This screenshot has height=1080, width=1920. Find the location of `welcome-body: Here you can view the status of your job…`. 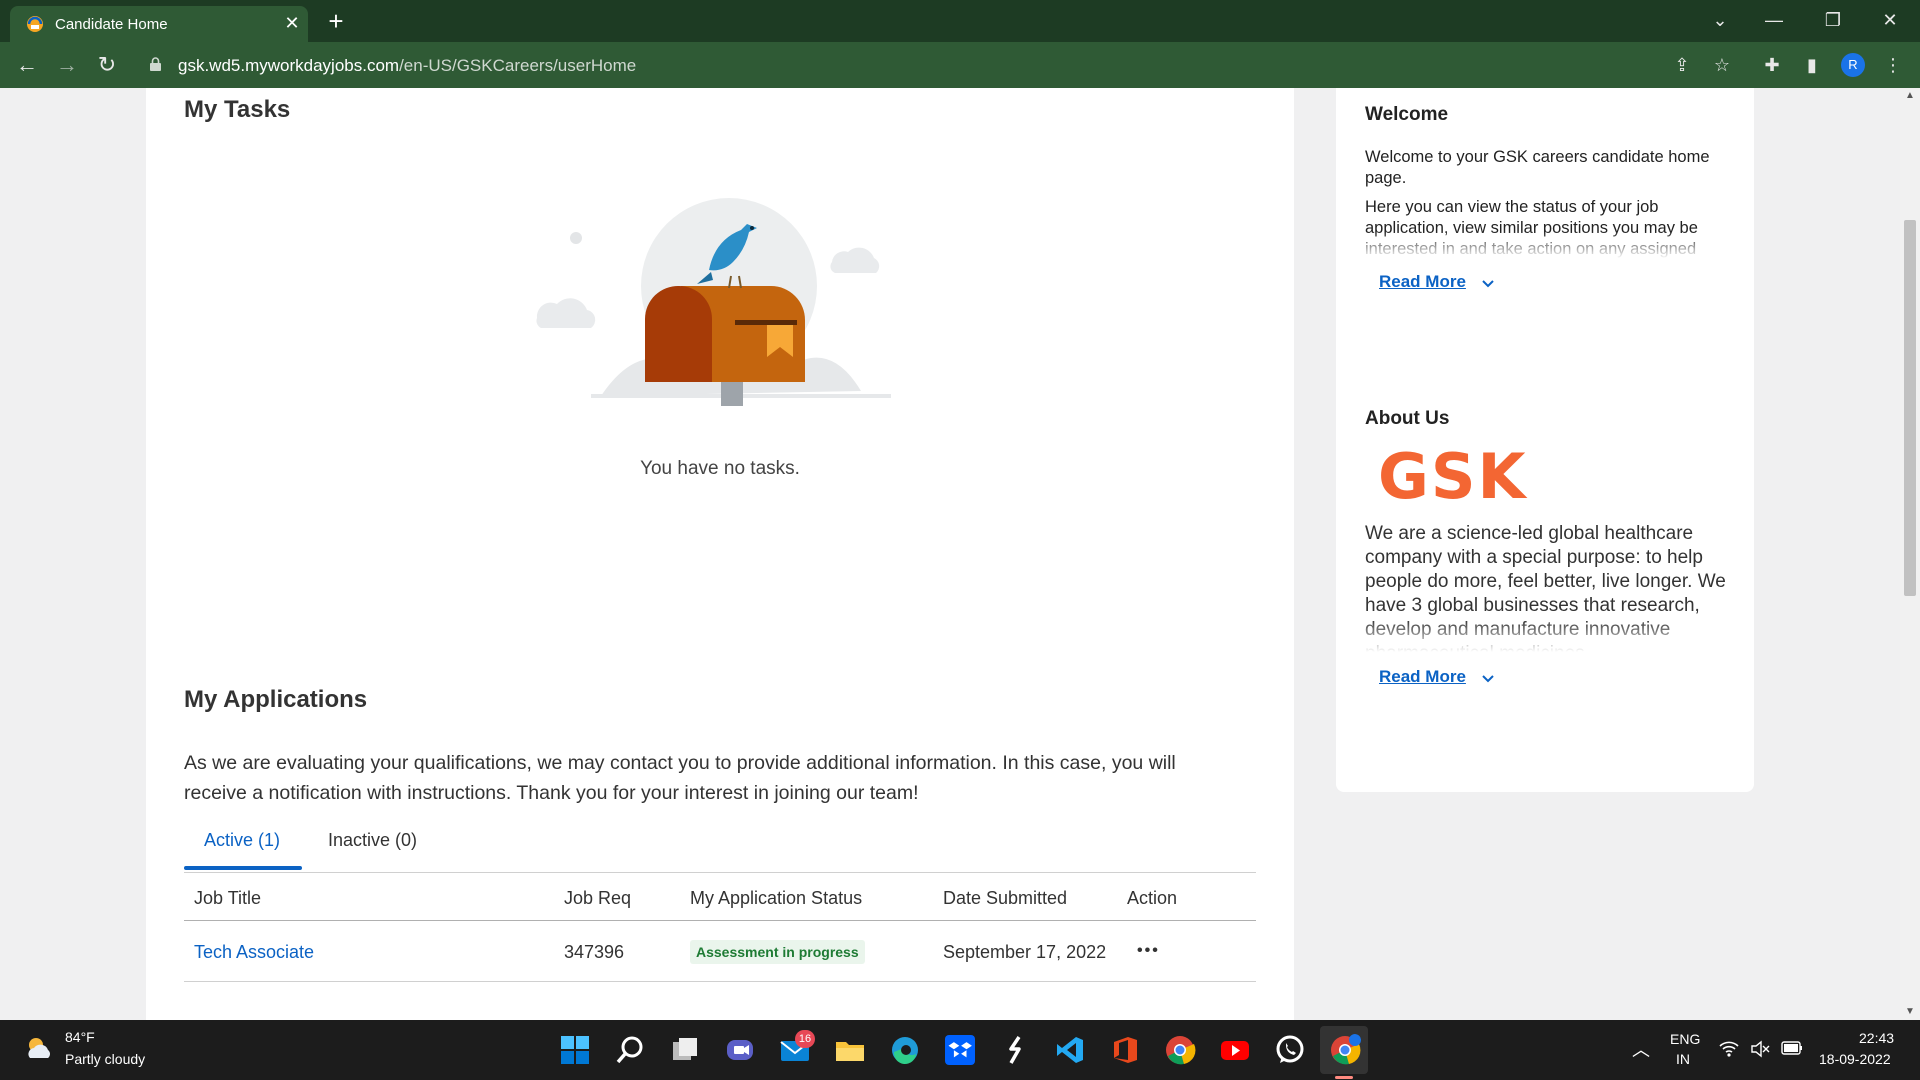

welcome-body: Here you can view the status of your job… is located at coordinates (1531, 228).